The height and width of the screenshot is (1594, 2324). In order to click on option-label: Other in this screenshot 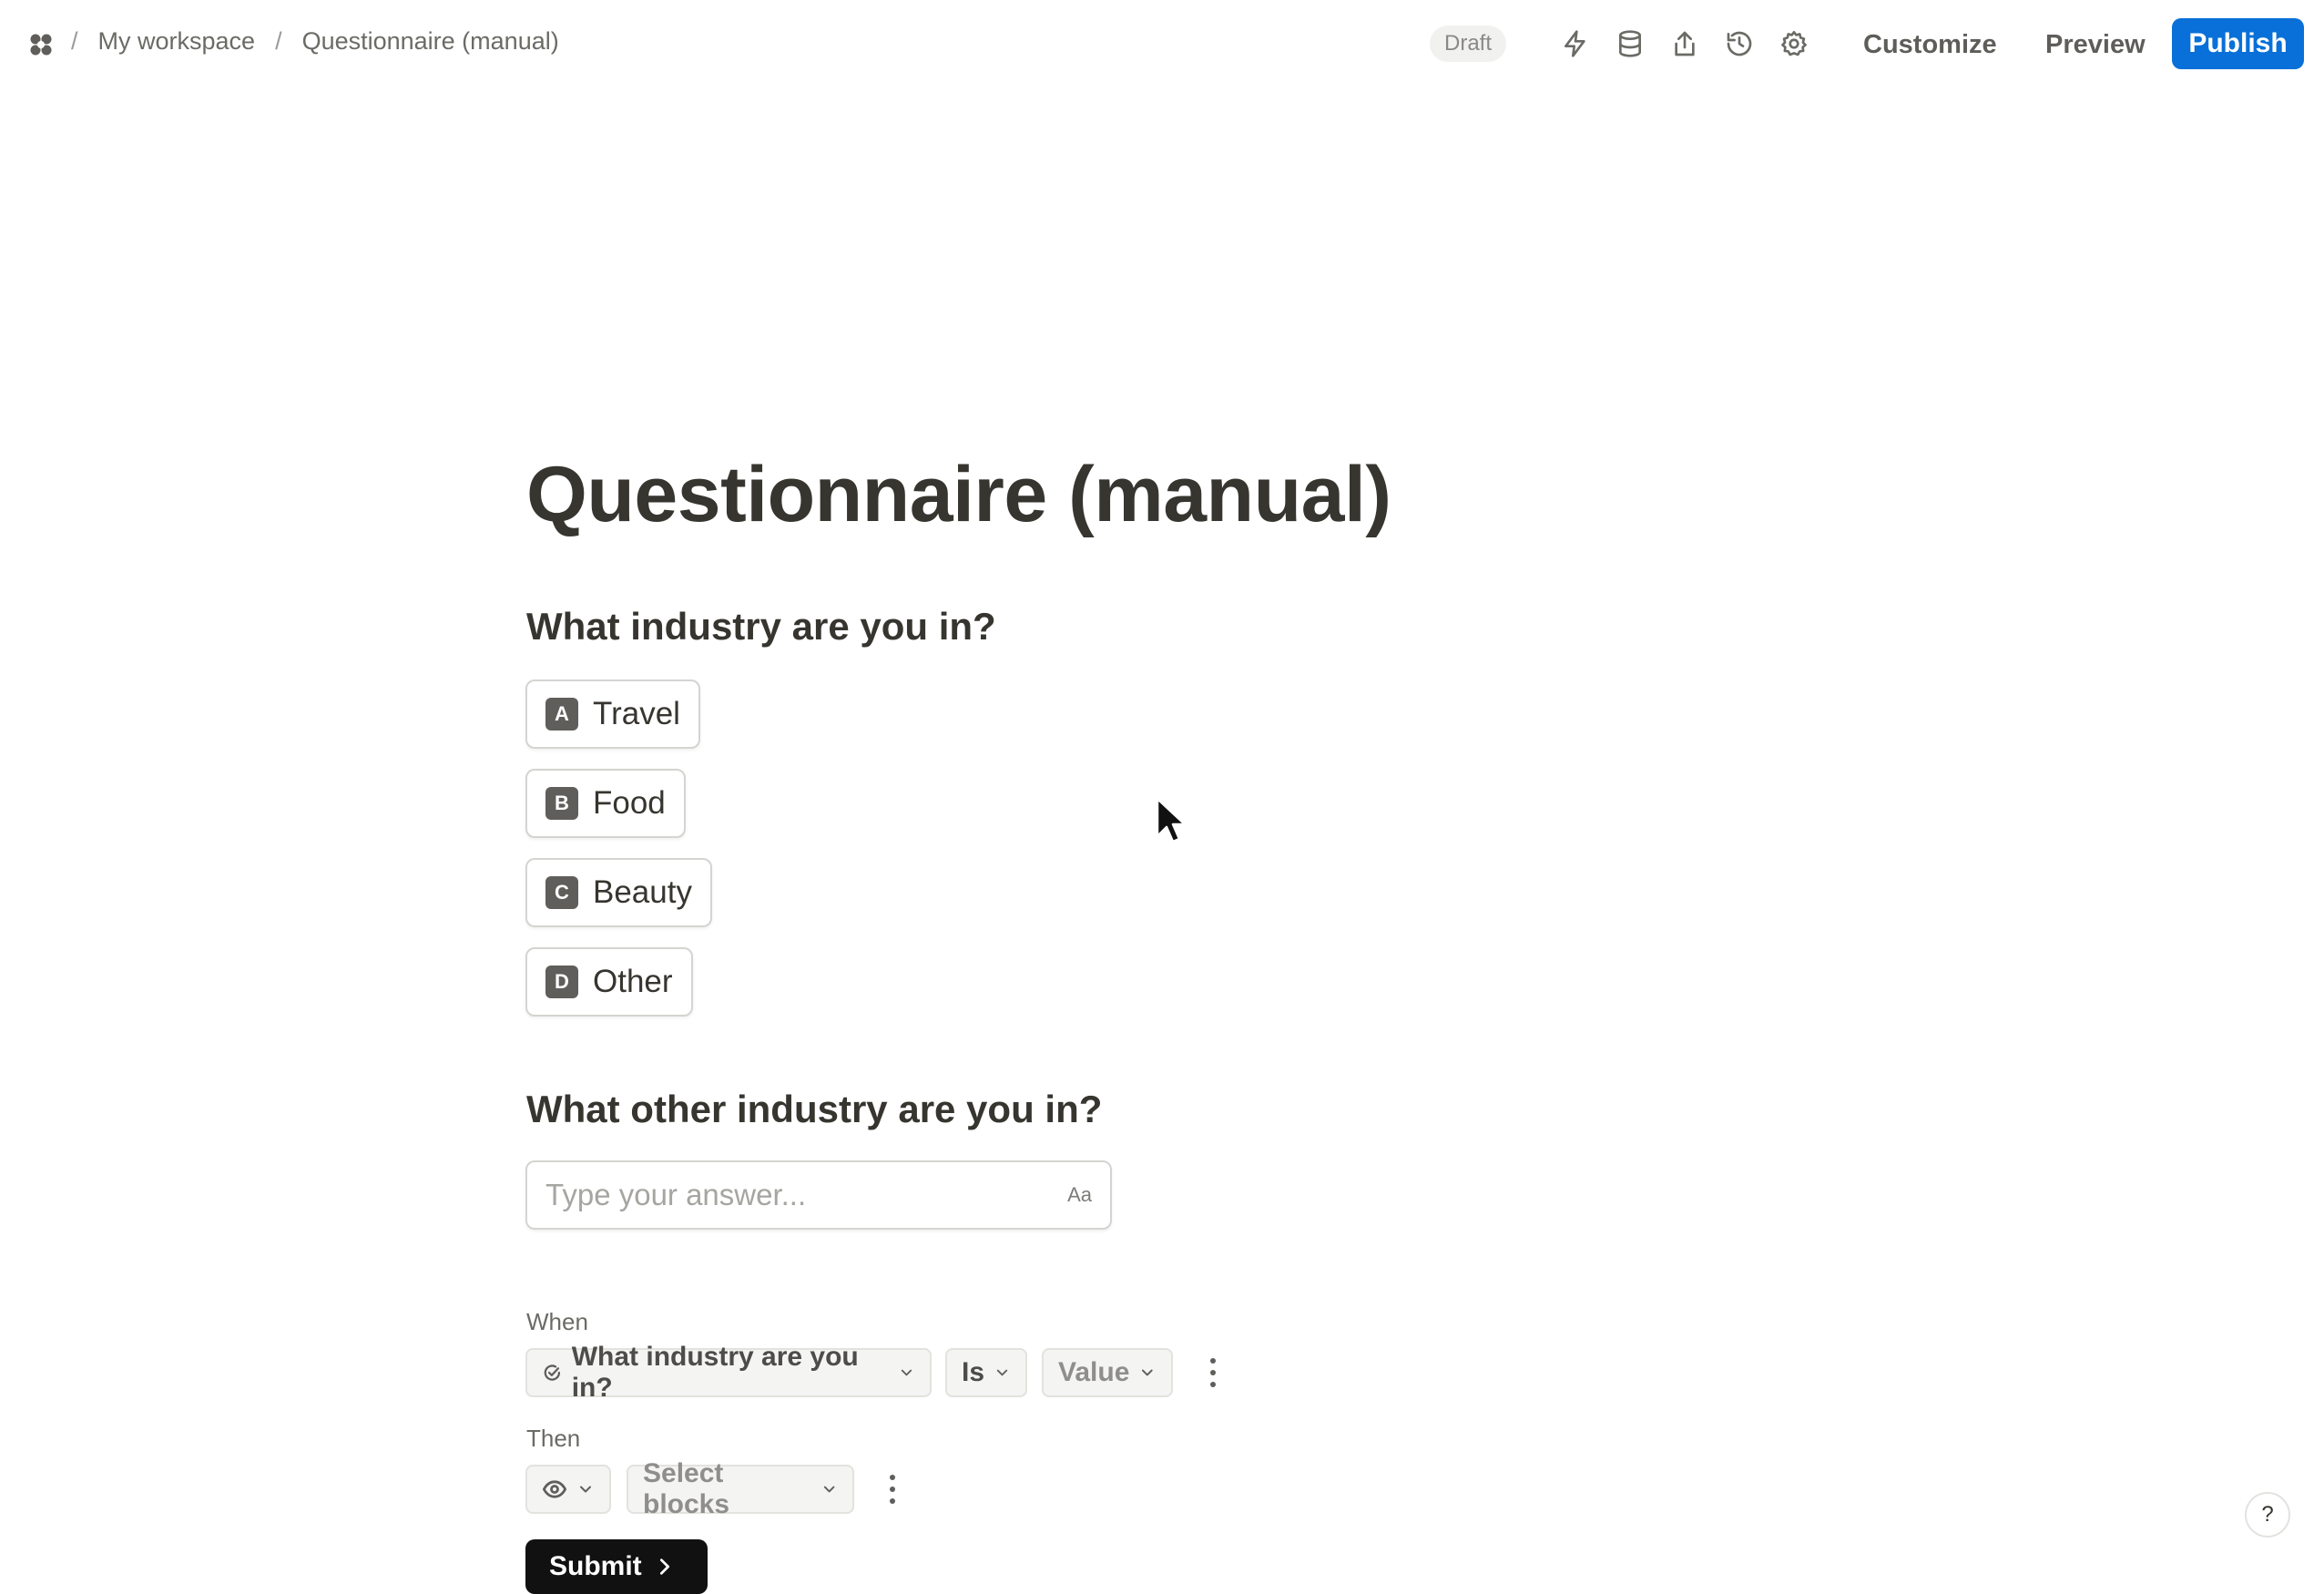, I will do `click(633, 981)`.